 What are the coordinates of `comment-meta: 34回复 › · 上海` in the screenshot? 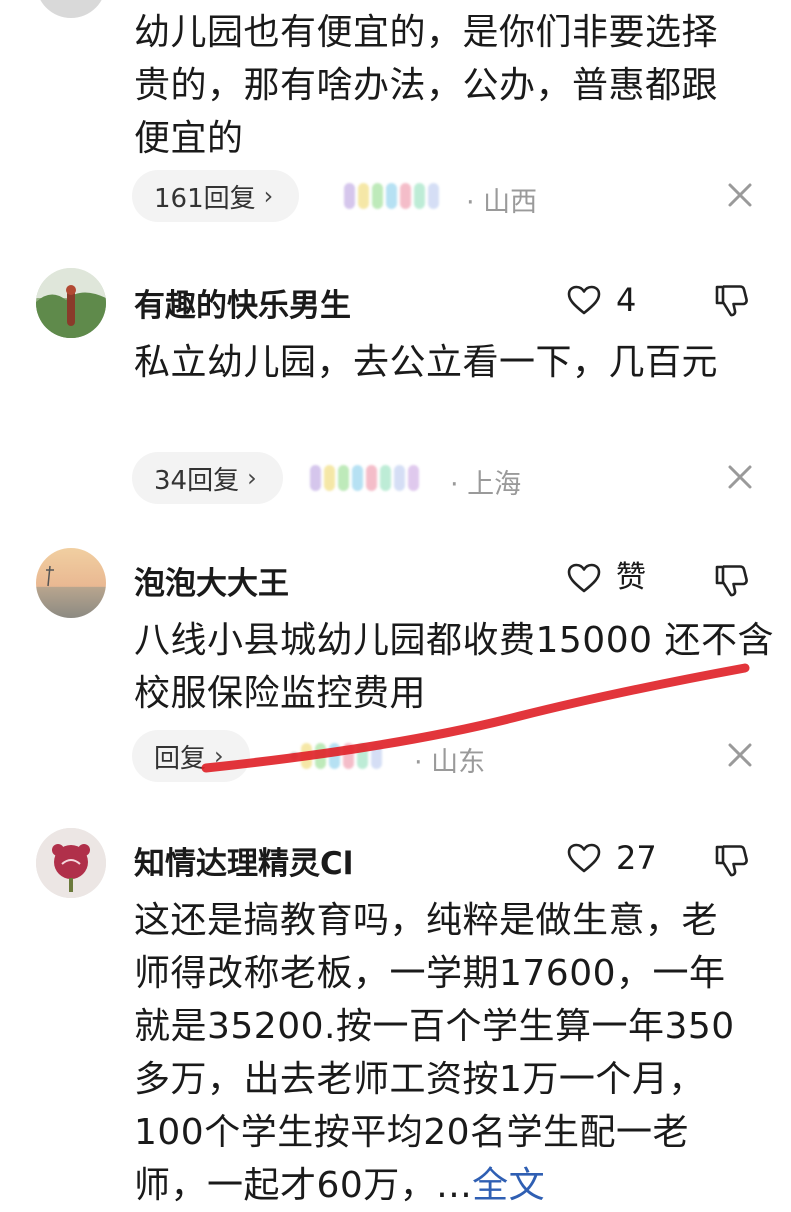 It's located at (452, 478).